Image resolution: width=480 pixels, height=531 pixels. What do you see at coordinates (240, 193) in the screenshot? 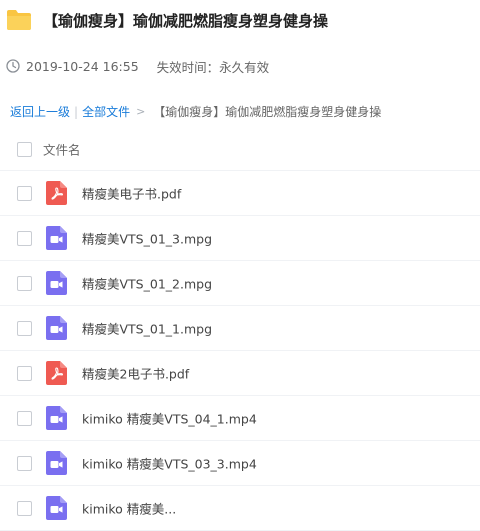
I see `file-row: 精瘦美电子书.pdf` at bounding box center [240, 193].